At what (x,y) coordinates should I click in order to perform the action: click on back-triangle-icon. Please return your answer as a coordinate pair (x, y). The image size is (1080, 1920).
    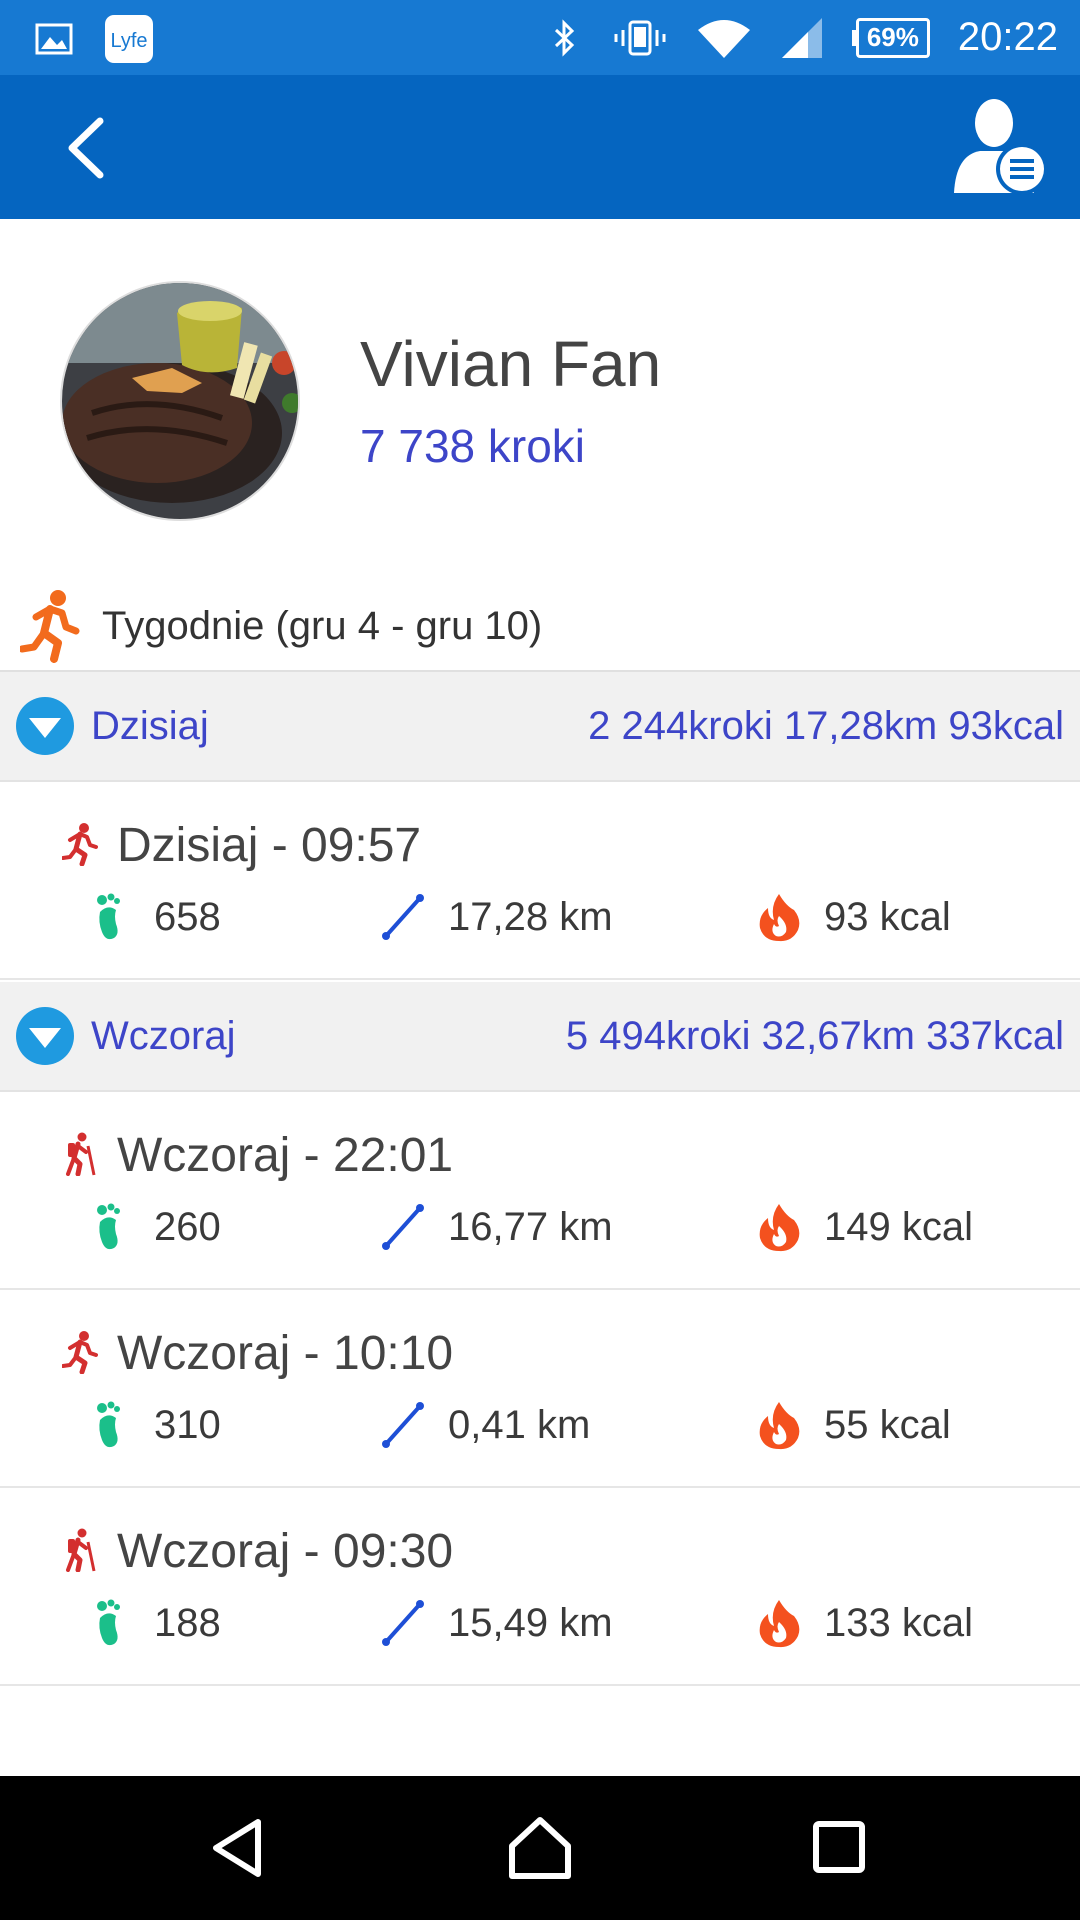
    Looking at the image, I should click on (237, 1848).